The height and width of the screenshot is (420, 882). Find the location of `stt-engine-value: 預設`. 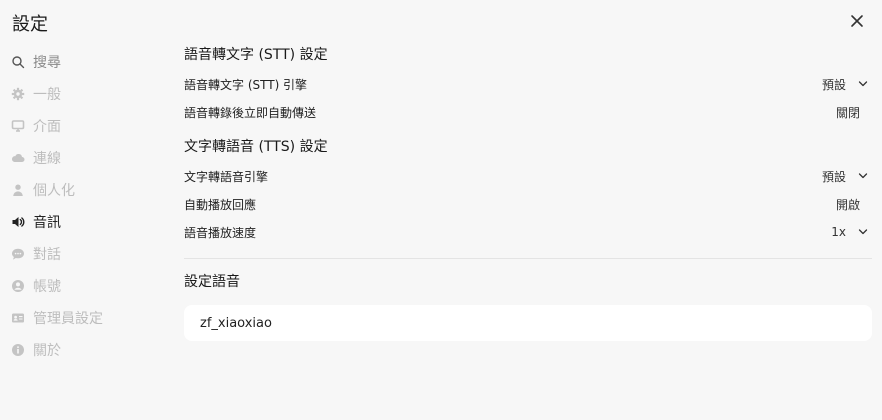

stt-engine-value: 預設 is located at coordinates (833, 84).